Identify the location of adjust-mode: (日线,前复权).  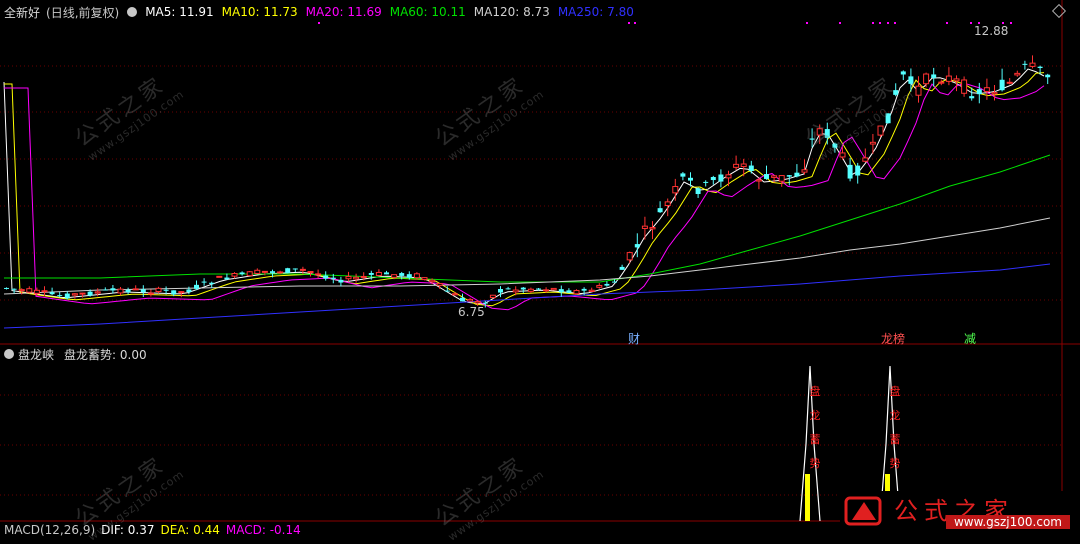
(83, 12).